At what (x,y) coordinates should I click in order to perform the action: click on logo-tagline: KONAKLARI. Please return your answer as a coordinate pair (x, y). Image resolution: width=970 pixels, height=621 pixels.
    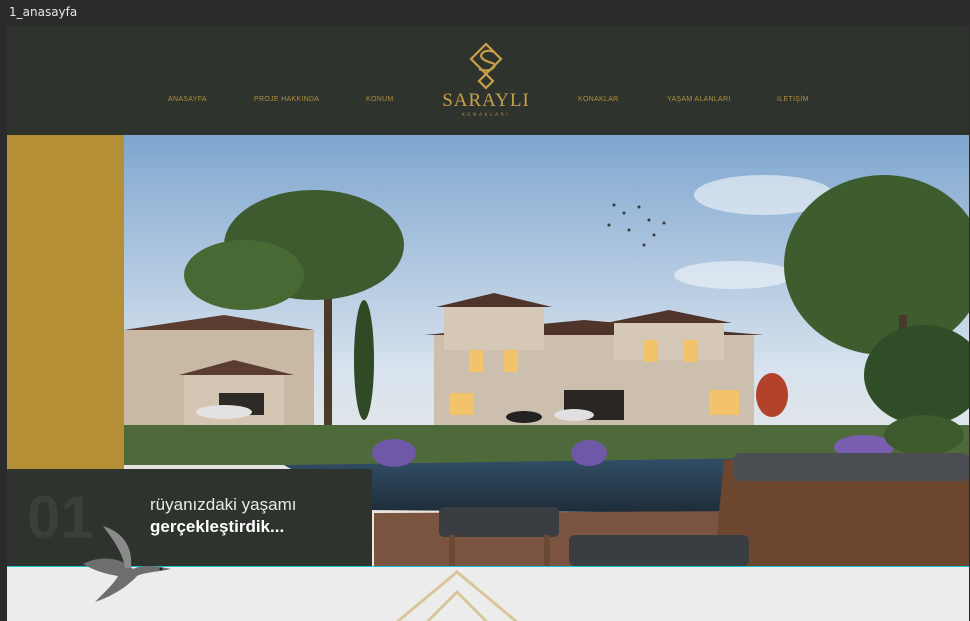
    Looking at the image, I should click on (486, 115).